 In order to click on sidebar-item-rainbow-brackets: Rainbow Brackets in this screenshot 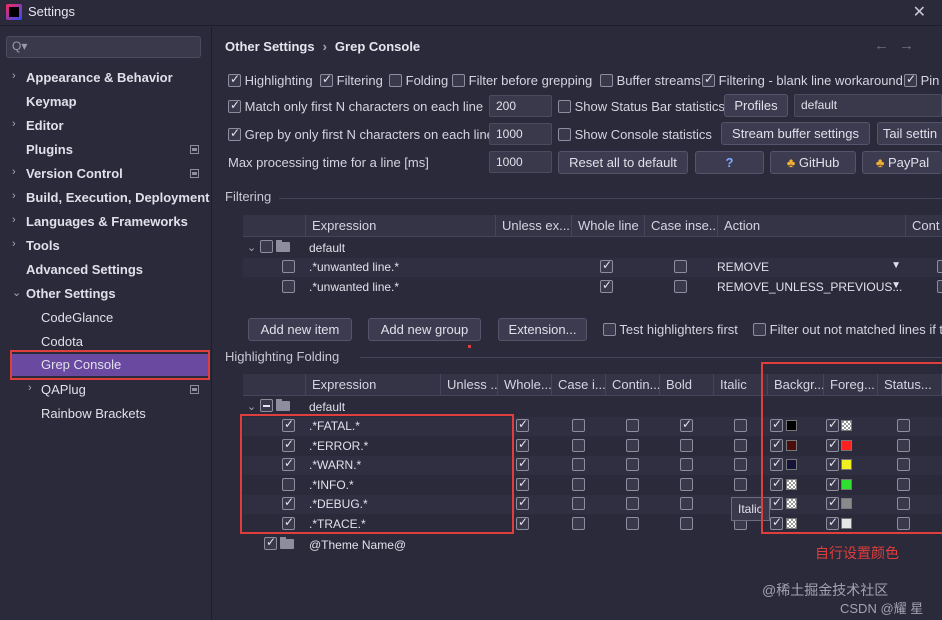, I will do `click(105, 414)`.